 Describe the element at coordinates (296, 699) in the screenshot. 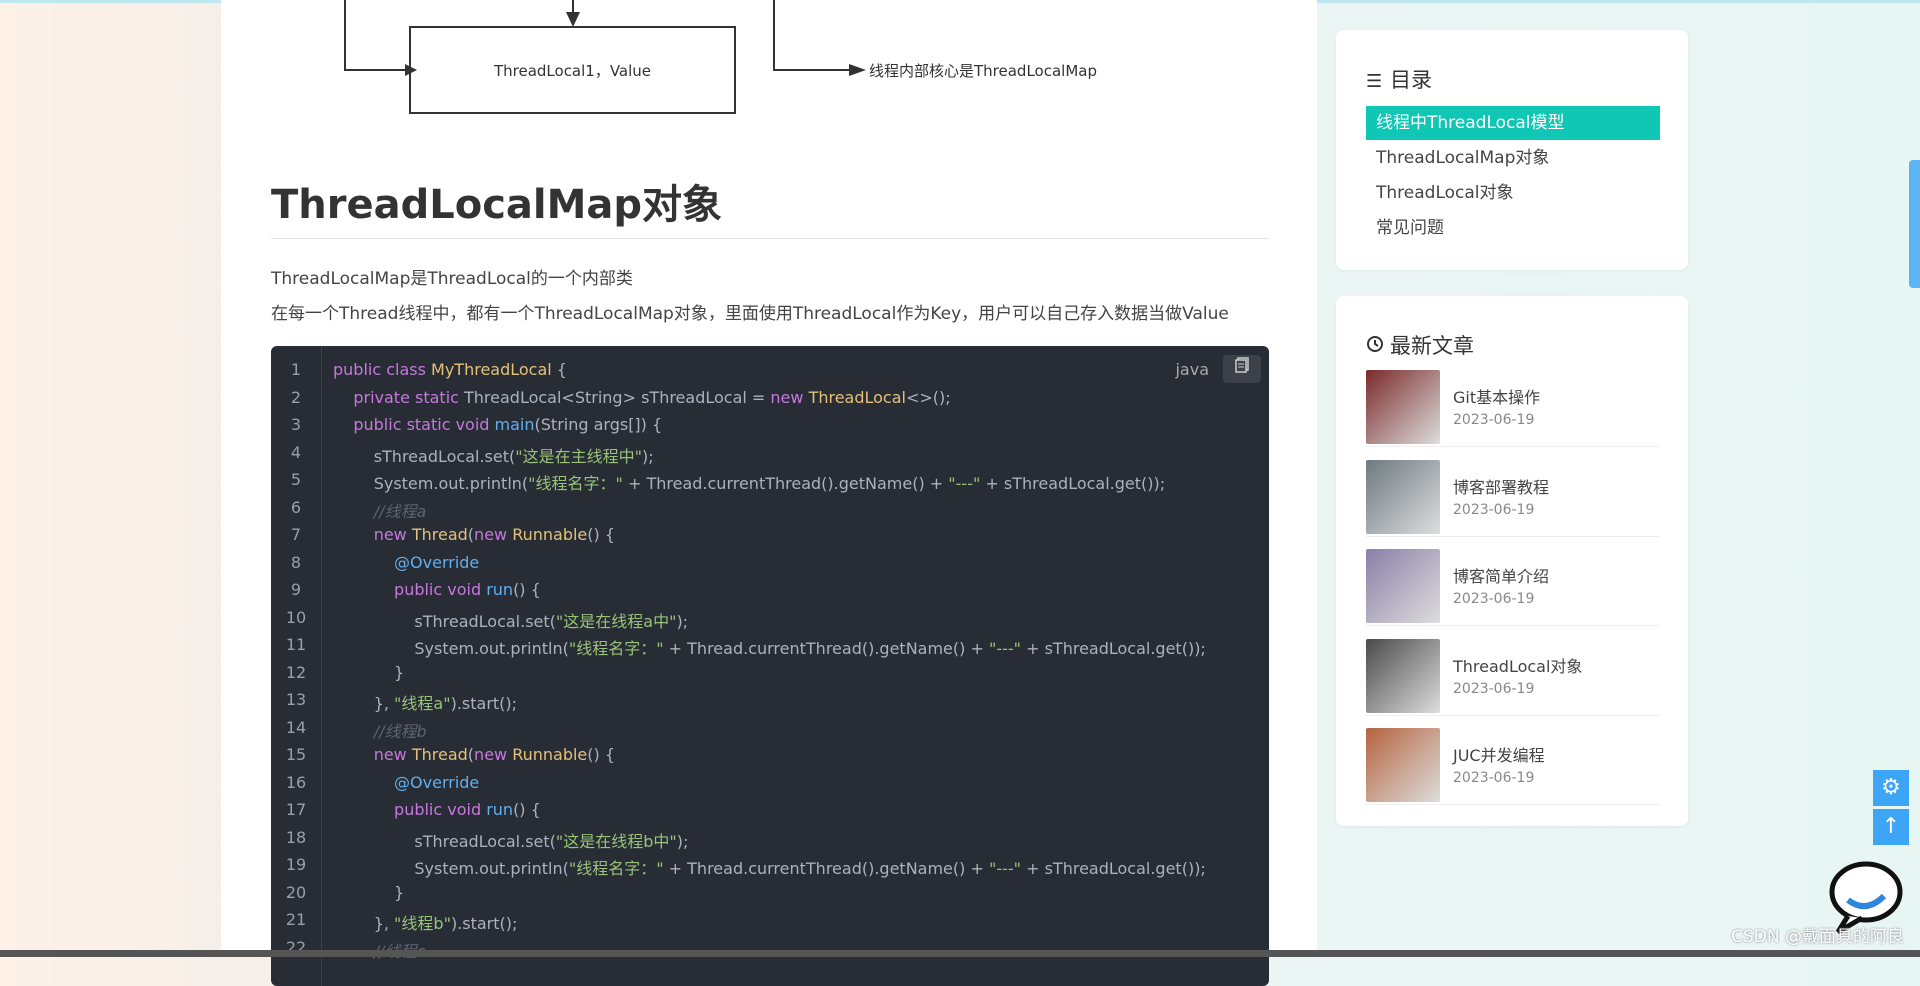

I see `line-number: 13` at that location.